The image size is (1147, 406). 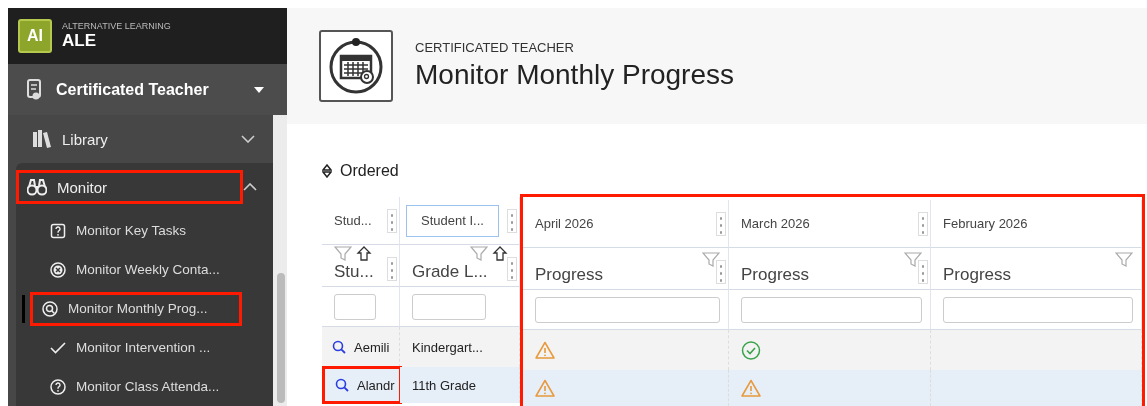 What do you see at coordinates (83, 139) in the screenshot?
I see `nav-item: Library` at bounding box center [83, 139].